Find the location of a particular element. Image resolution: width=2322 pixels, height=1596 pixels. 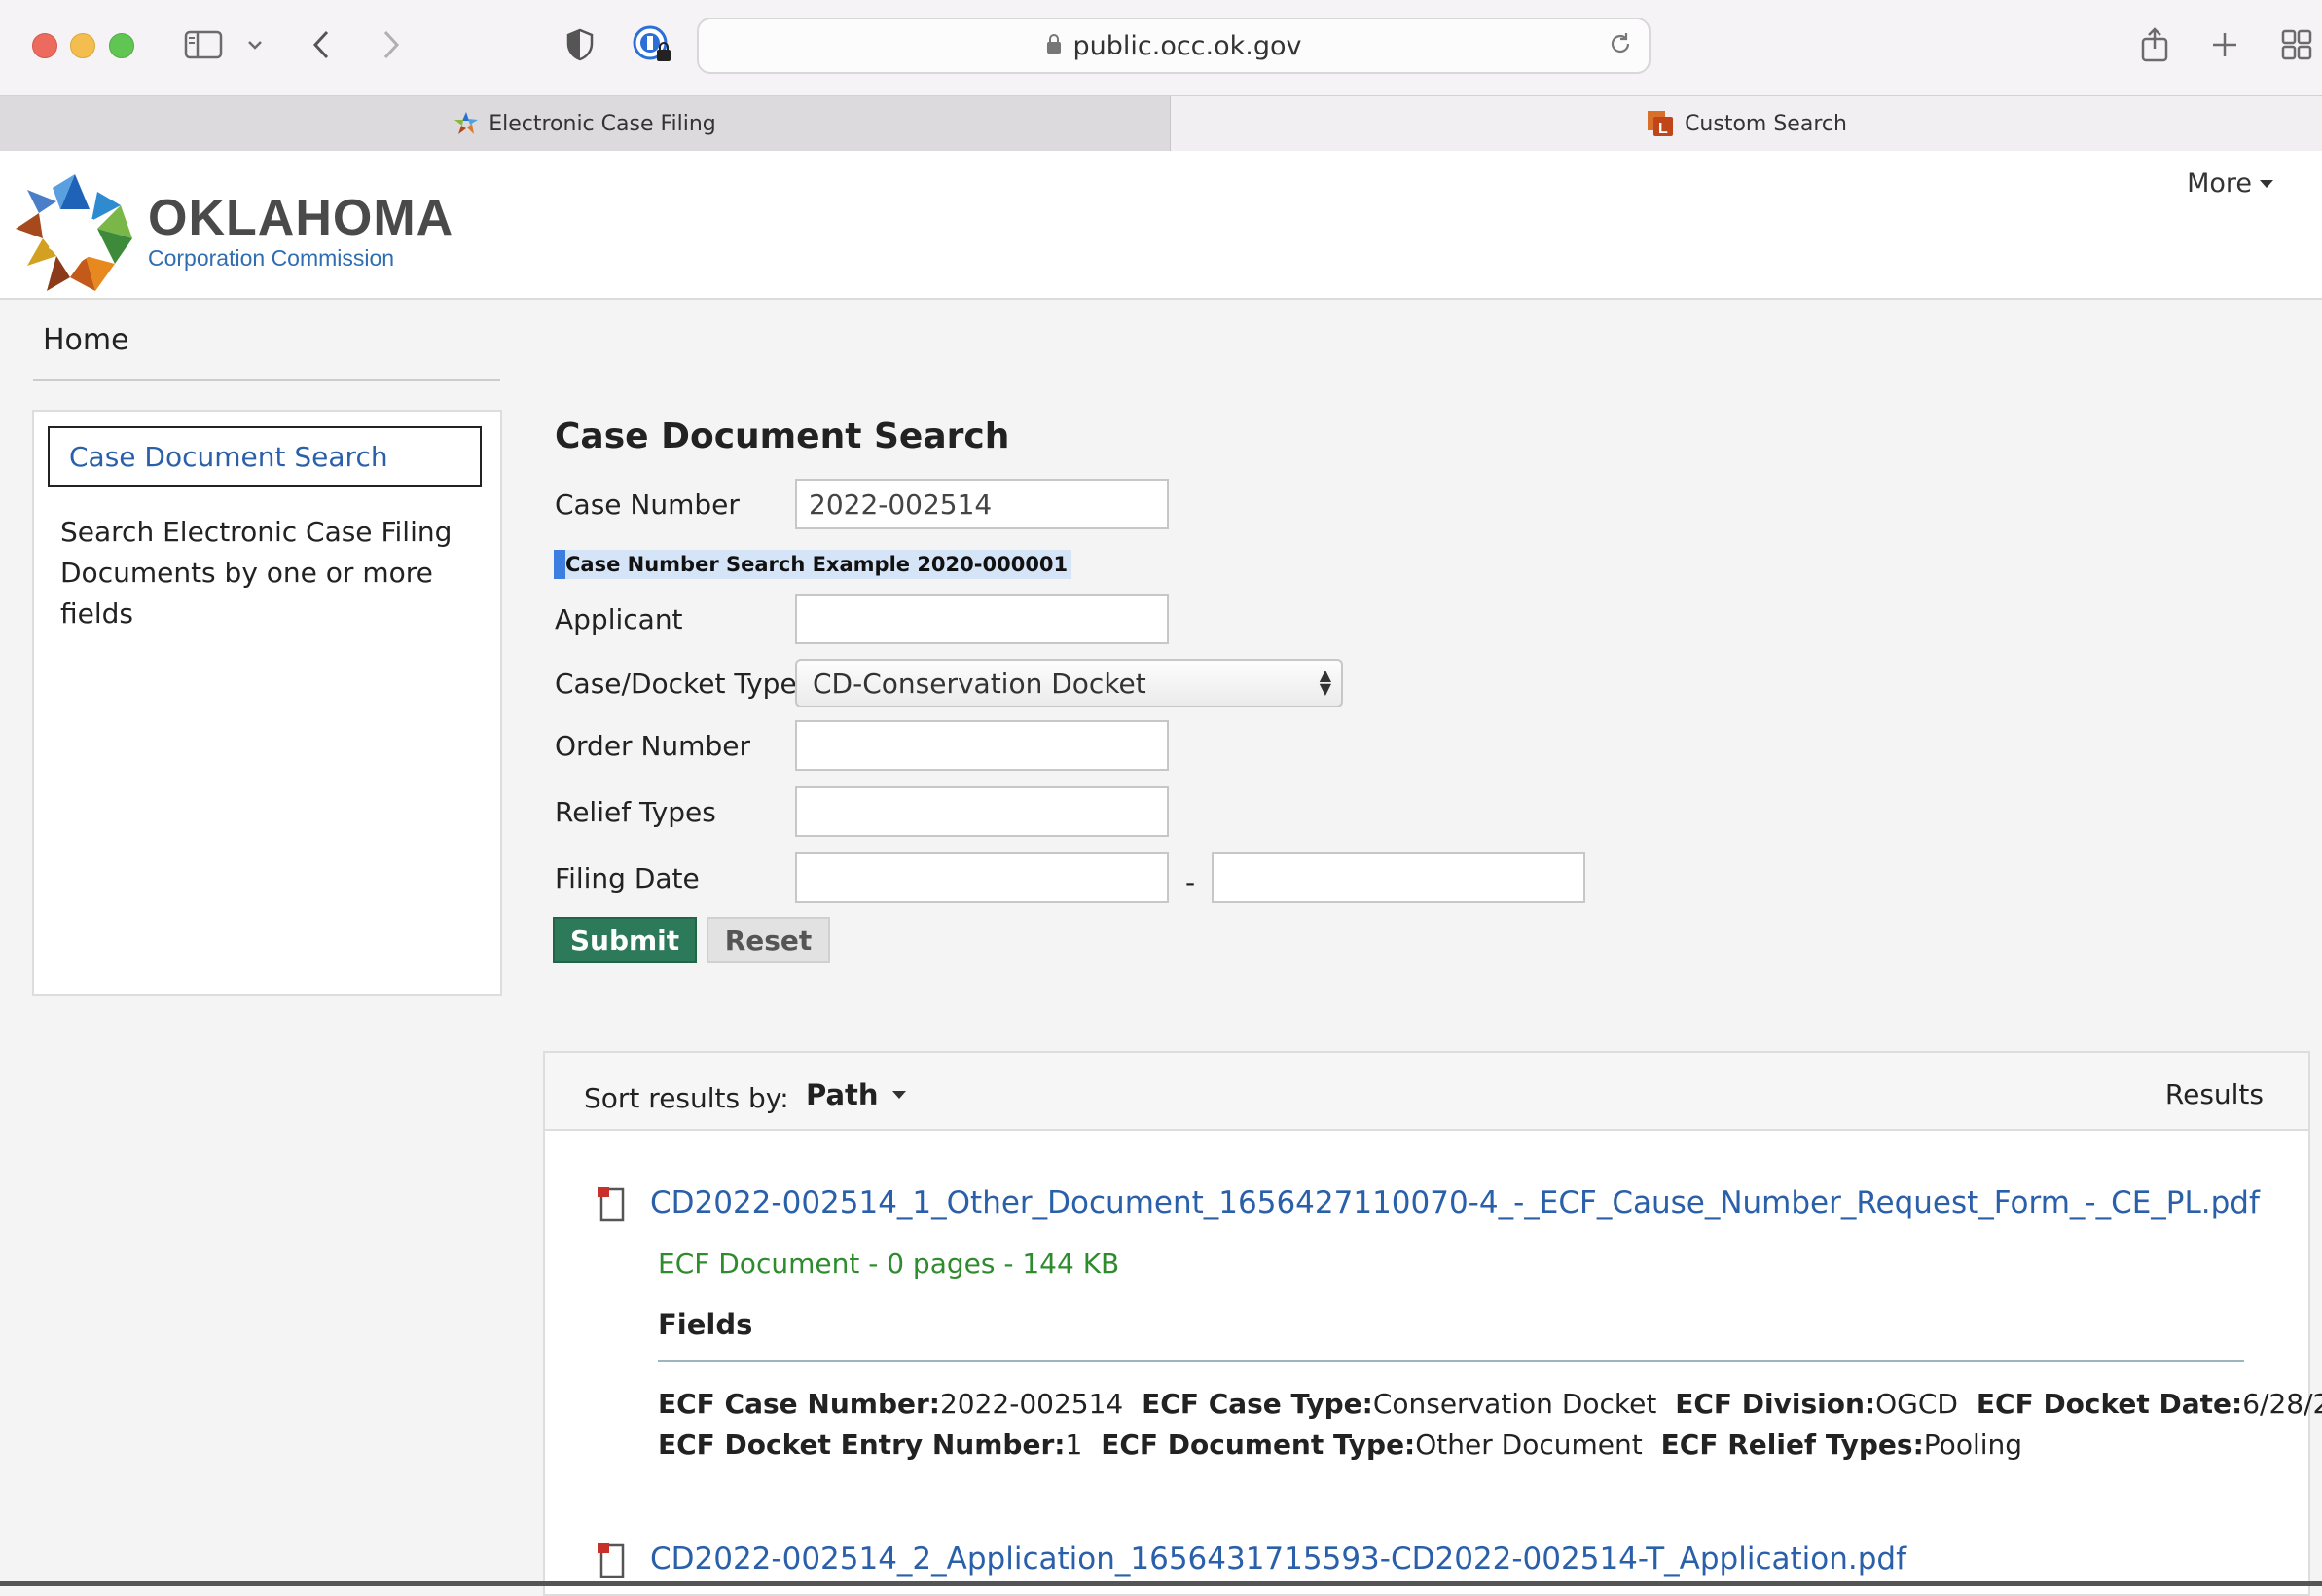

tab-label: Electronic Case Filing is located at coordinates (602, 123).